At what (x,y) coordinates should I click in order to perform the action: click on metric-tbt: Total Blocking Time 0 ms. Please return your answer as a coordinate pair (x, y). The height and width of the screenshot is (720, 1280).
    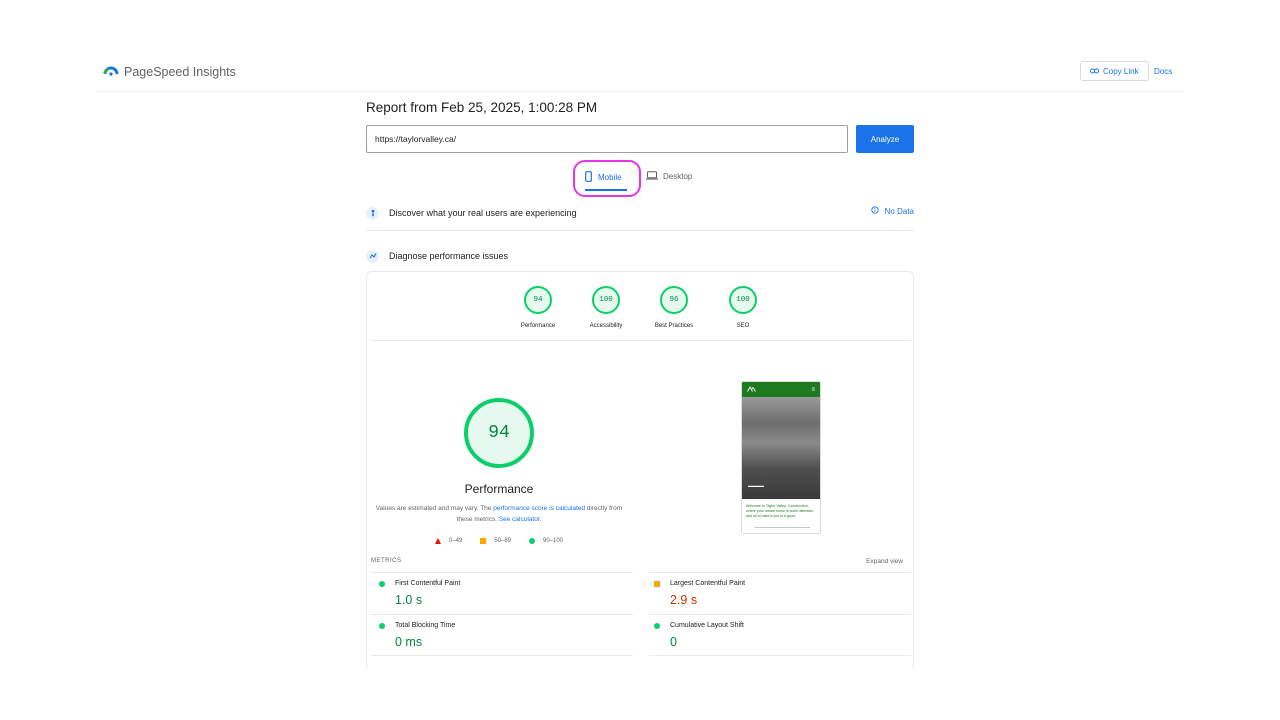
    Looking at the image, I should click on (417, 635).